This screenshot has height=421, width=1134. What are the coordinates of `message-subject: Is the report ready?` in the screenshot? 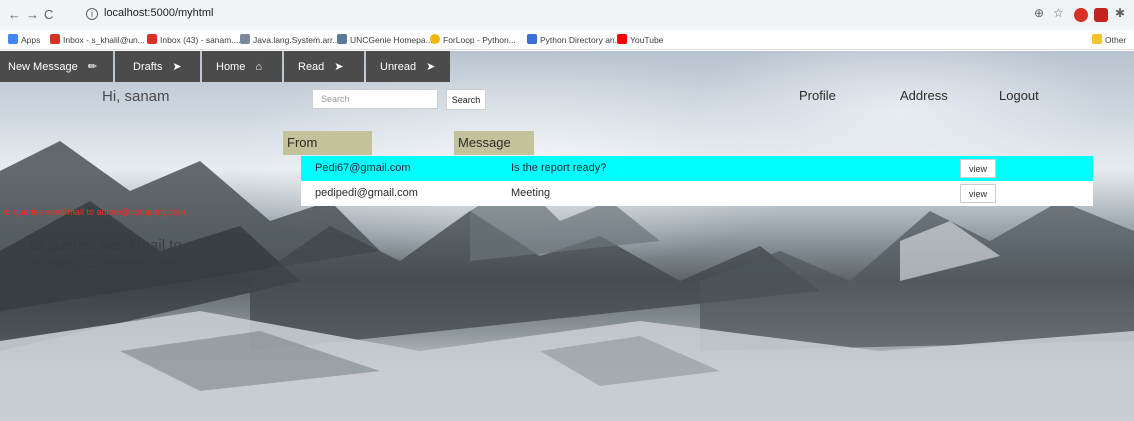 It's located at (559, 168).